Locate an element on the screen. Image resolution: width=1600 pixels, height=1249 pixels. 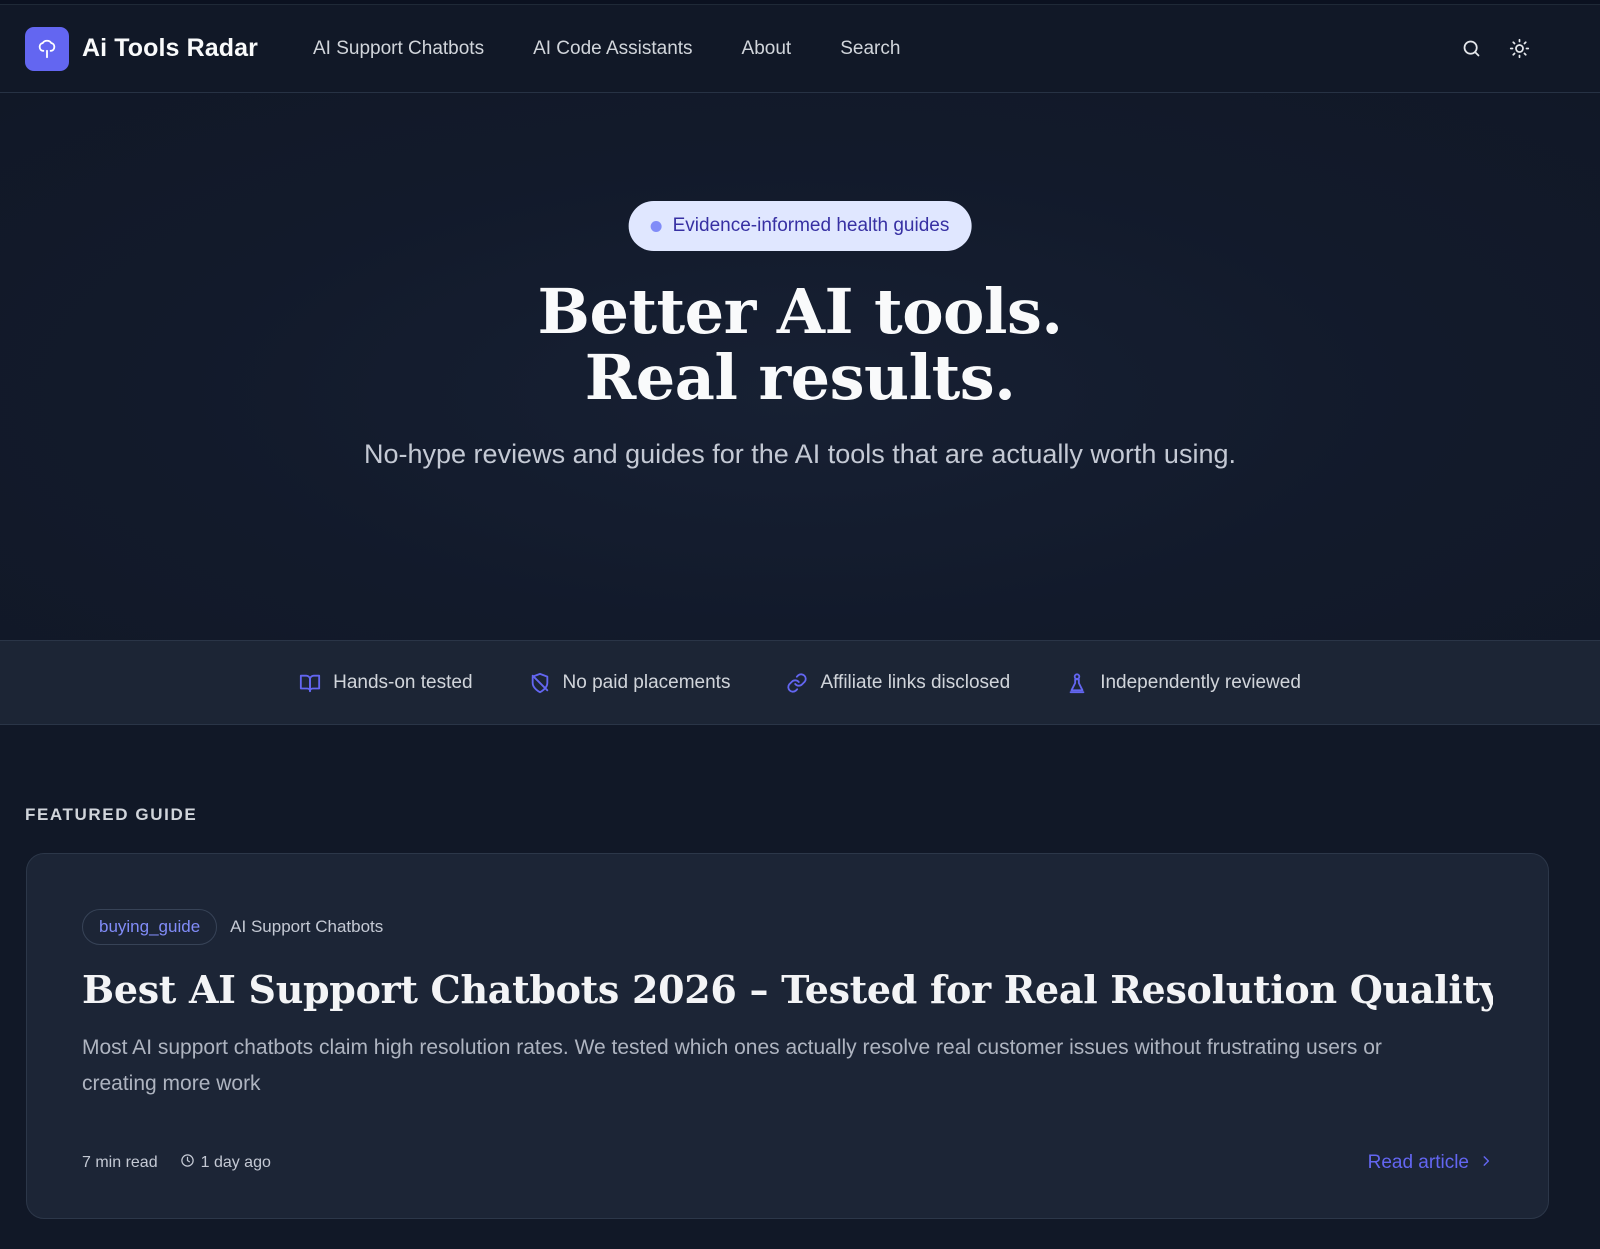
brand: Ai Tools Radar is located at coordinates (141, 48).